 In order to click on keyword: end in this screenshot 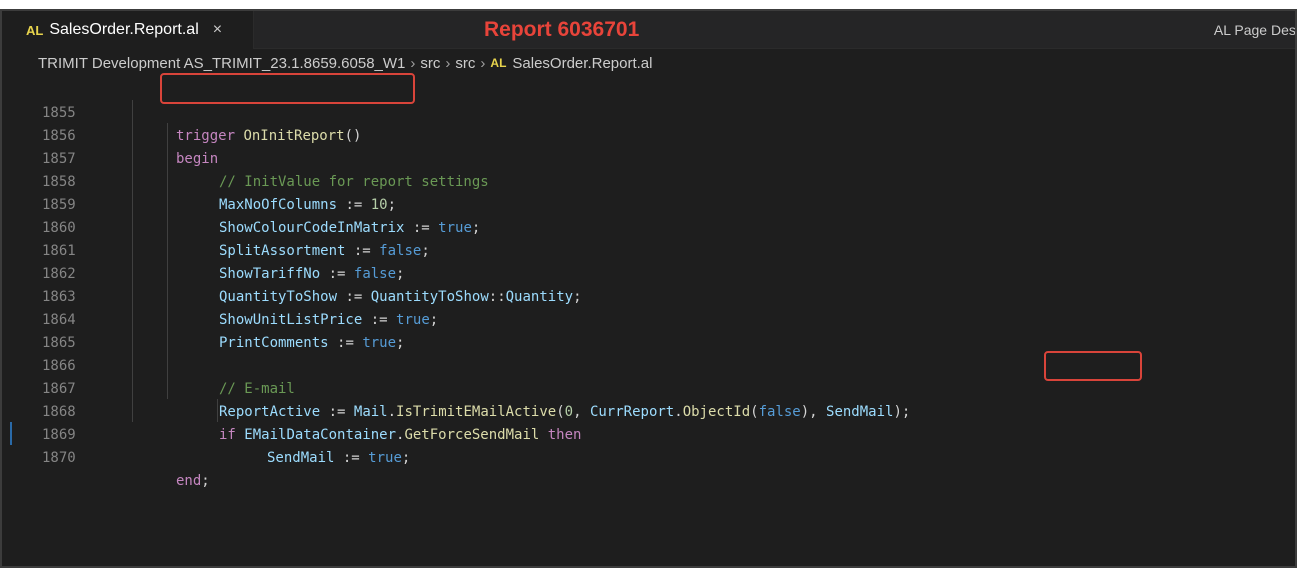, I will do `click(189, 481)`.